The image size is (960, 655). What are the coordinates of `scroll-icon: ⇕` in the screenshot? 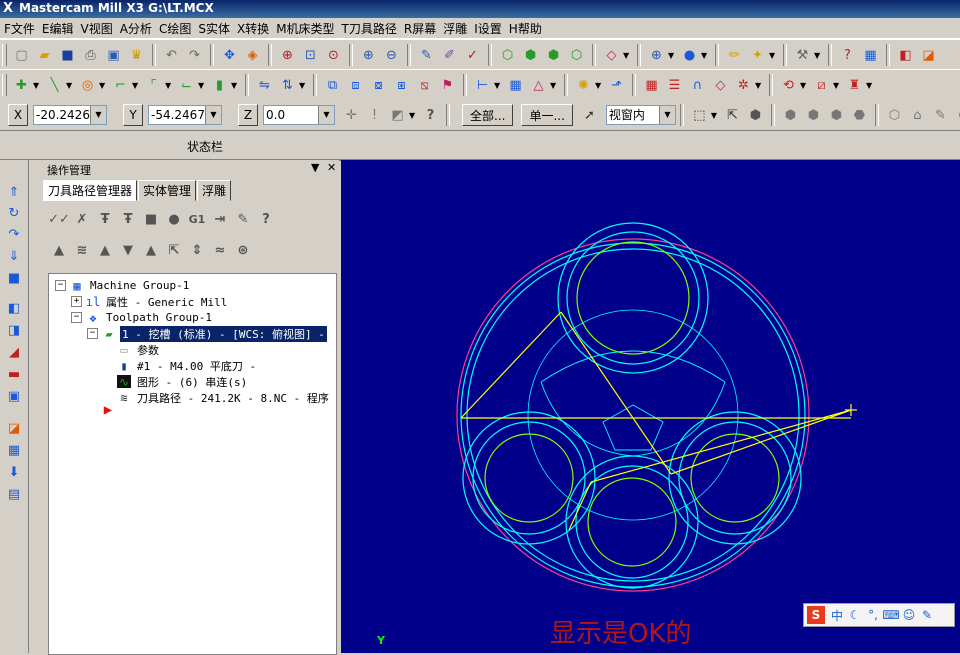 It's located at (197, 250).